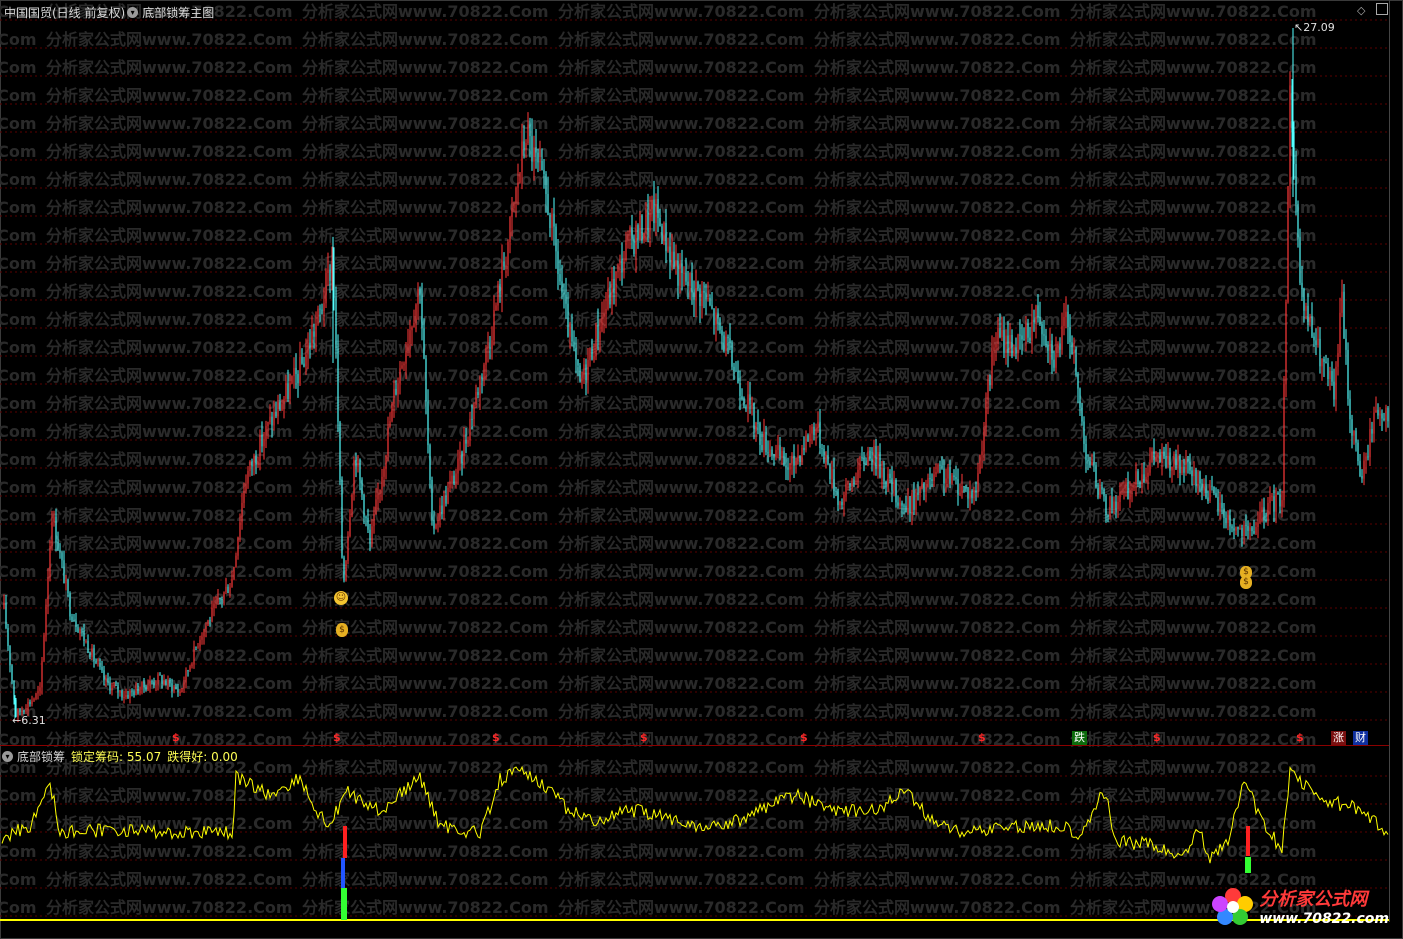 The image size is (1403, 939). What do you see at coordinates (1382, 9) in the screenshot?
I see `maximize-icon` at bounding box center [1382, 9].